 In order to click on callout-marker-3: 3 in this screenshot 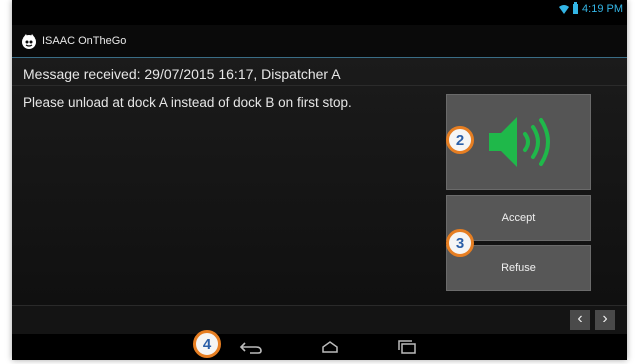, I will do `click(460, 243)`.